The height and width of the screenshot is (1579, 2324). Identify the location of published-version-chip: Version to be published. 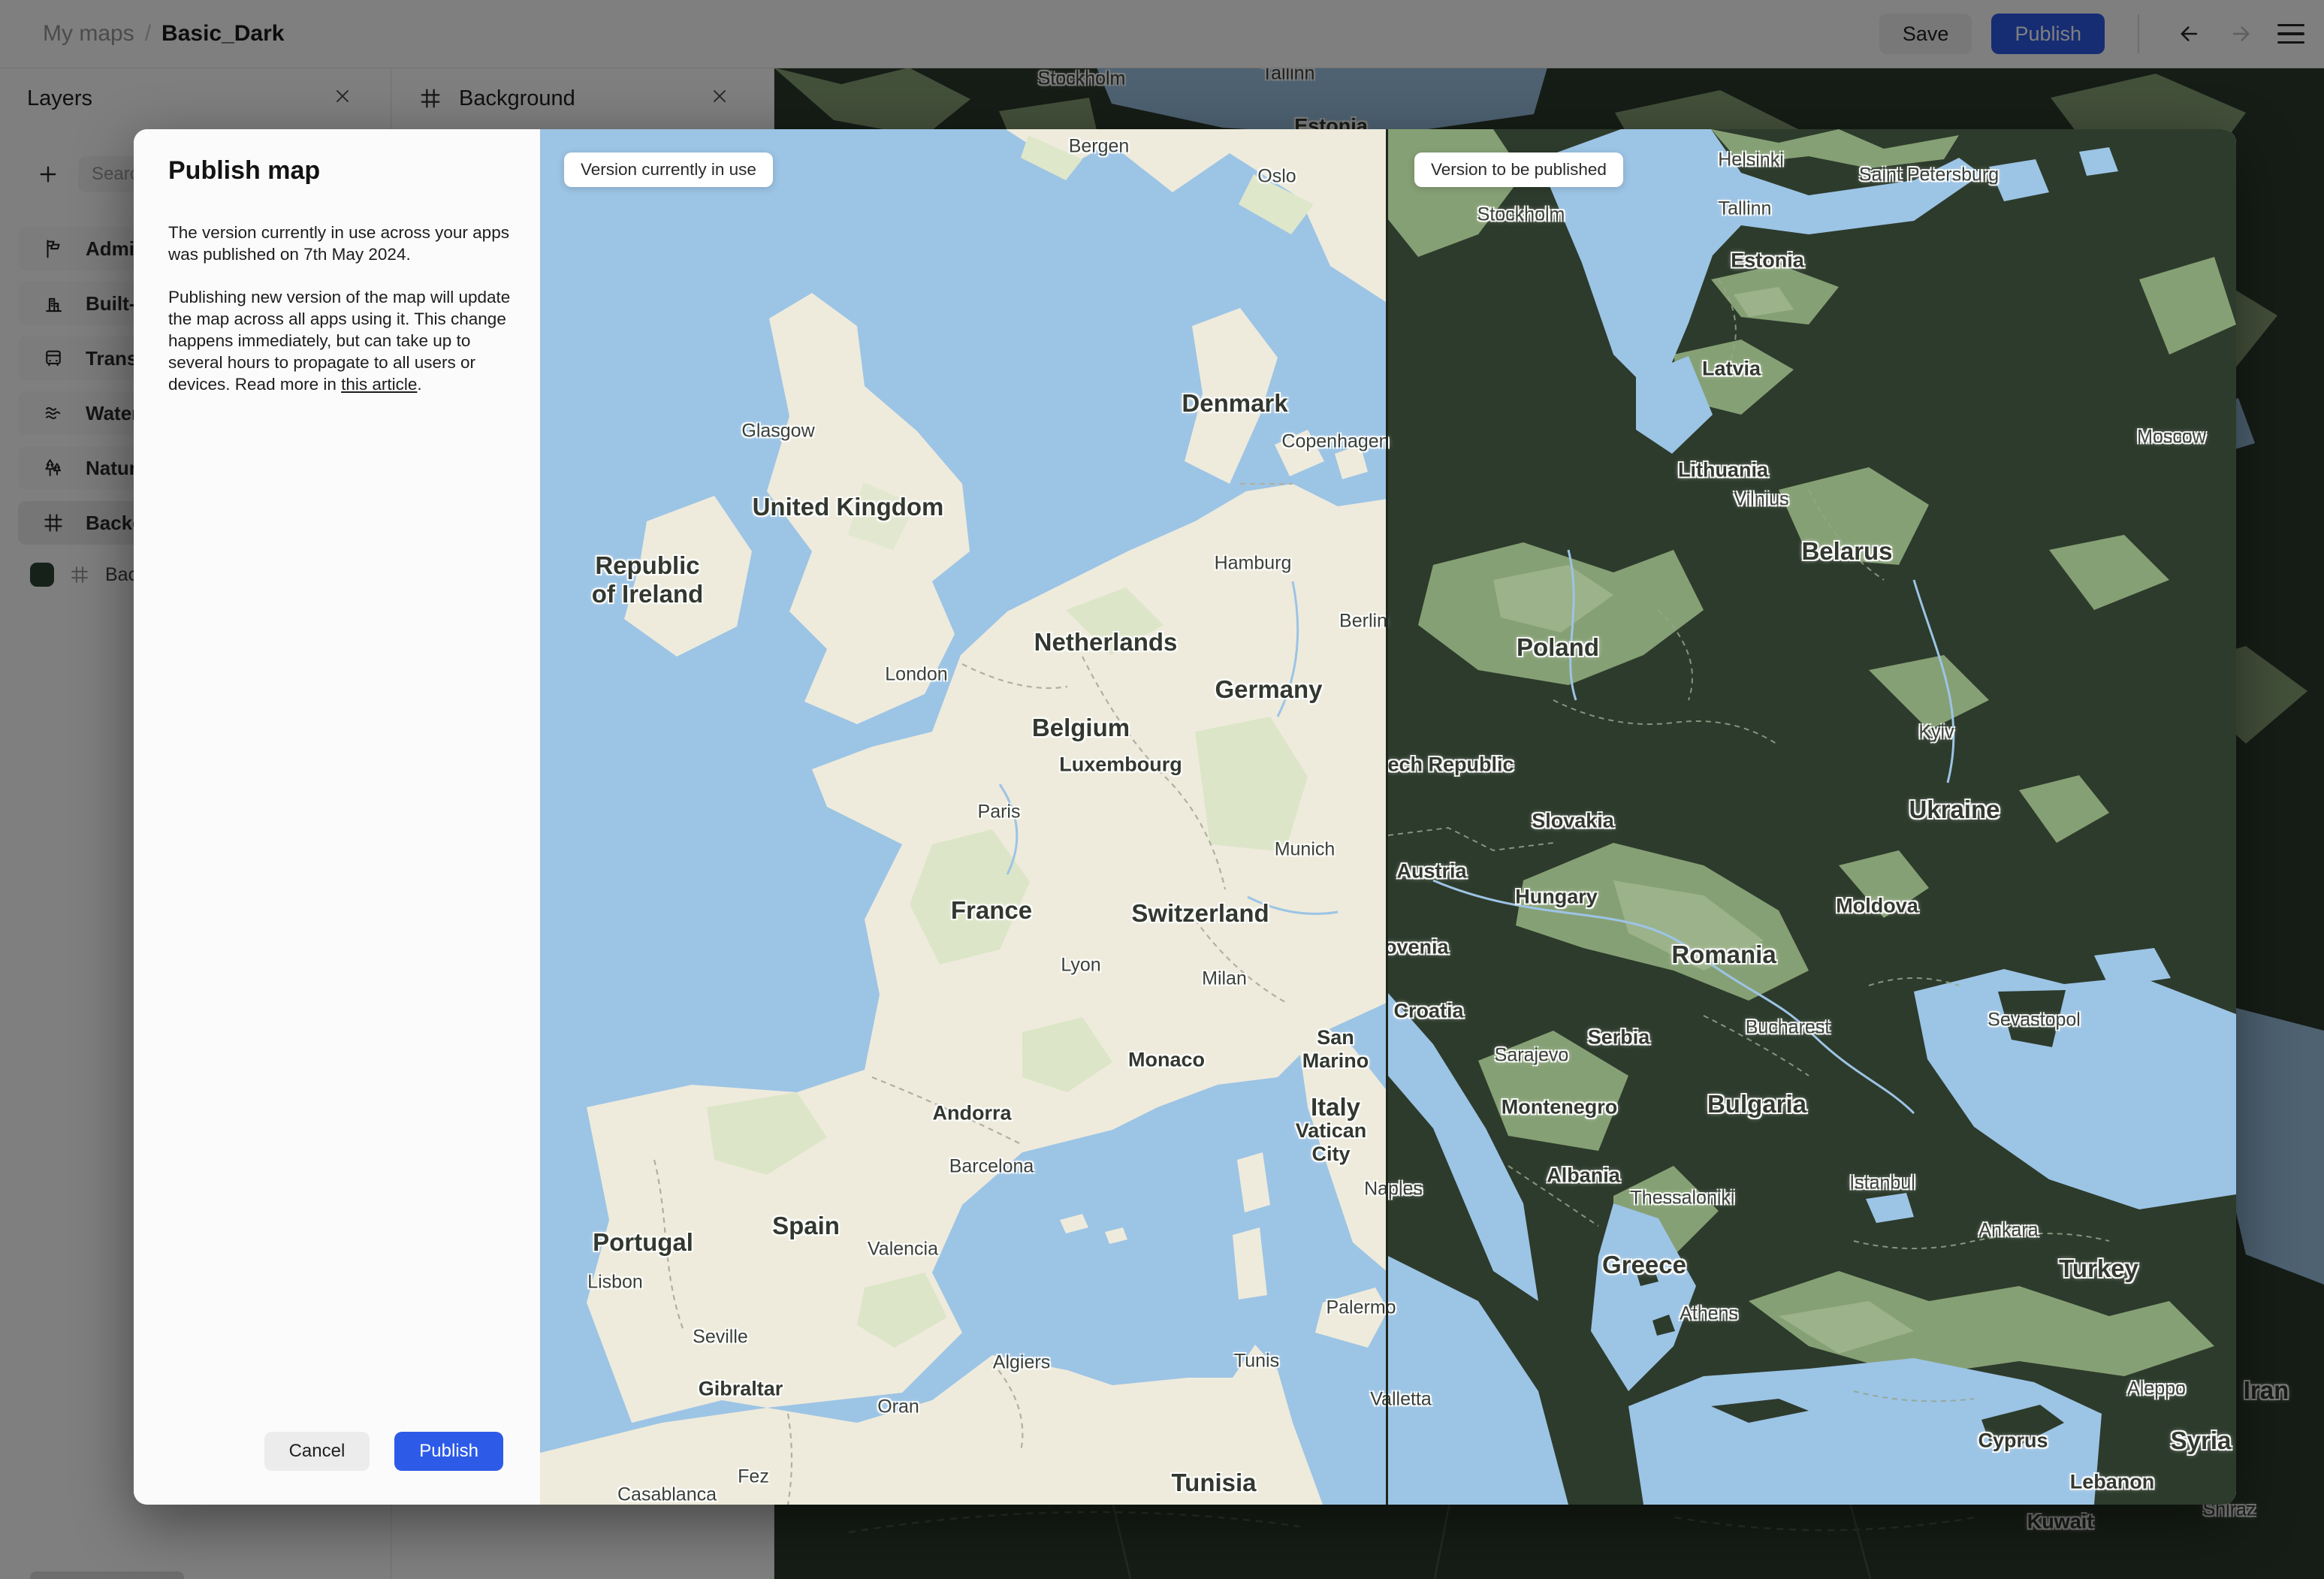
(1518, 169).